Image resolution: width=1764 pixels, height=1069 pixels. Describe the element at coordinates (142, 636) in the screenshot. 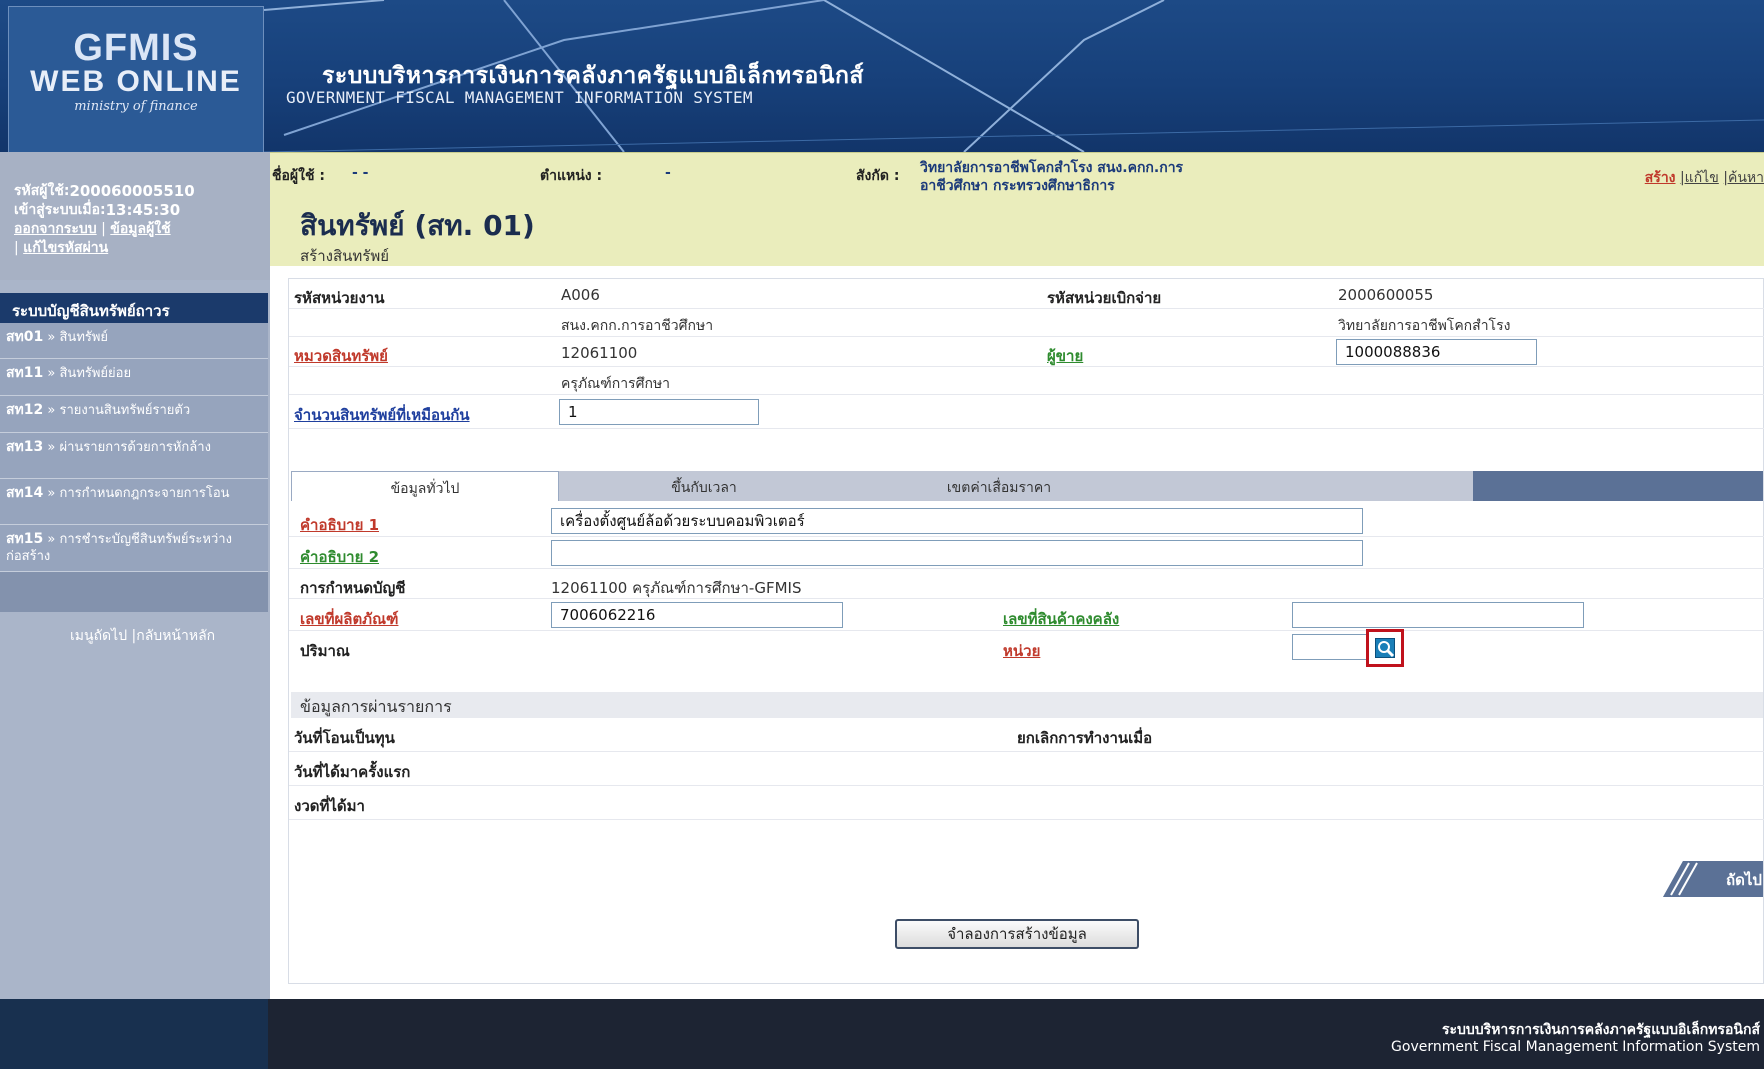

I see `next-menu-link: เมนูถัดไป |กลับหน้าหลัก` at that location.